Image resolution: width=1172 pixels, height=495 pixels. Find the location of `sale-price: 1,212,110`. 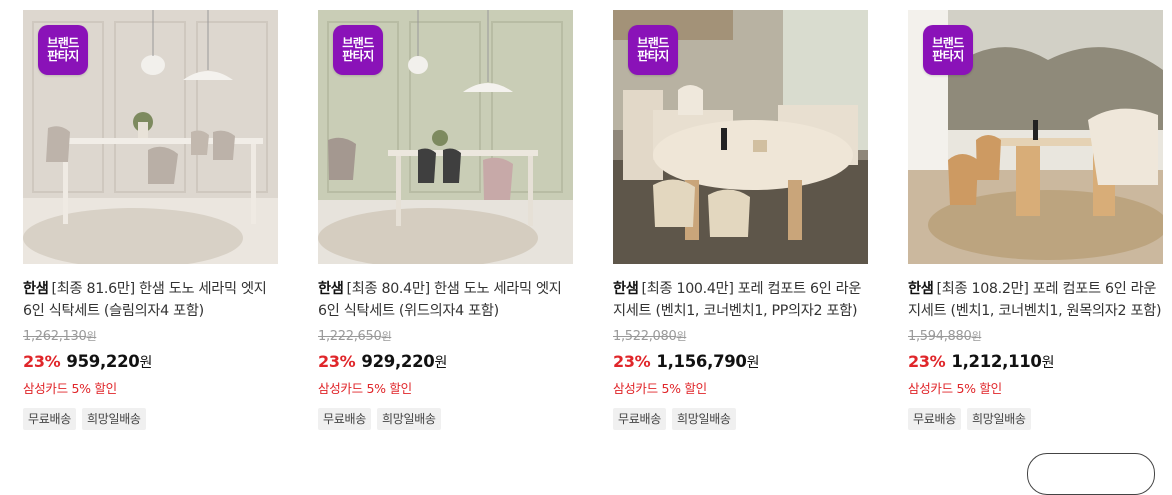

sale-price: 1,212,110 is located at coordinates (996, 361).